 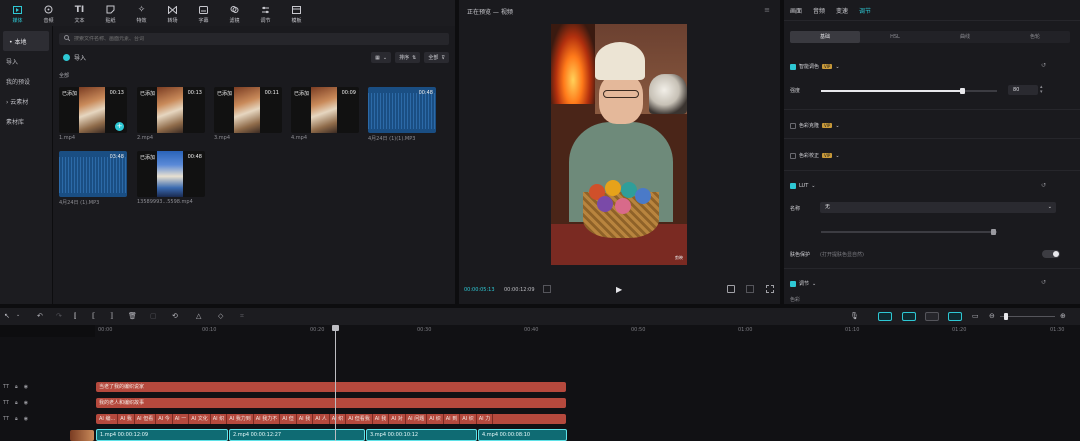 I want to click on tool-transition: 转场, so click(x=172, y=14).